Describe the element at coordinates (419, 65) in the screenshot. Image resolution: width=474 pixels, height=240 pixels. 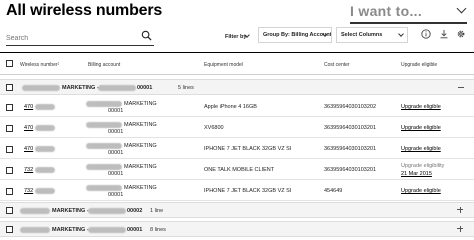
I see `column-header-upgrade-eligible: Upgrade eligible` at that location.